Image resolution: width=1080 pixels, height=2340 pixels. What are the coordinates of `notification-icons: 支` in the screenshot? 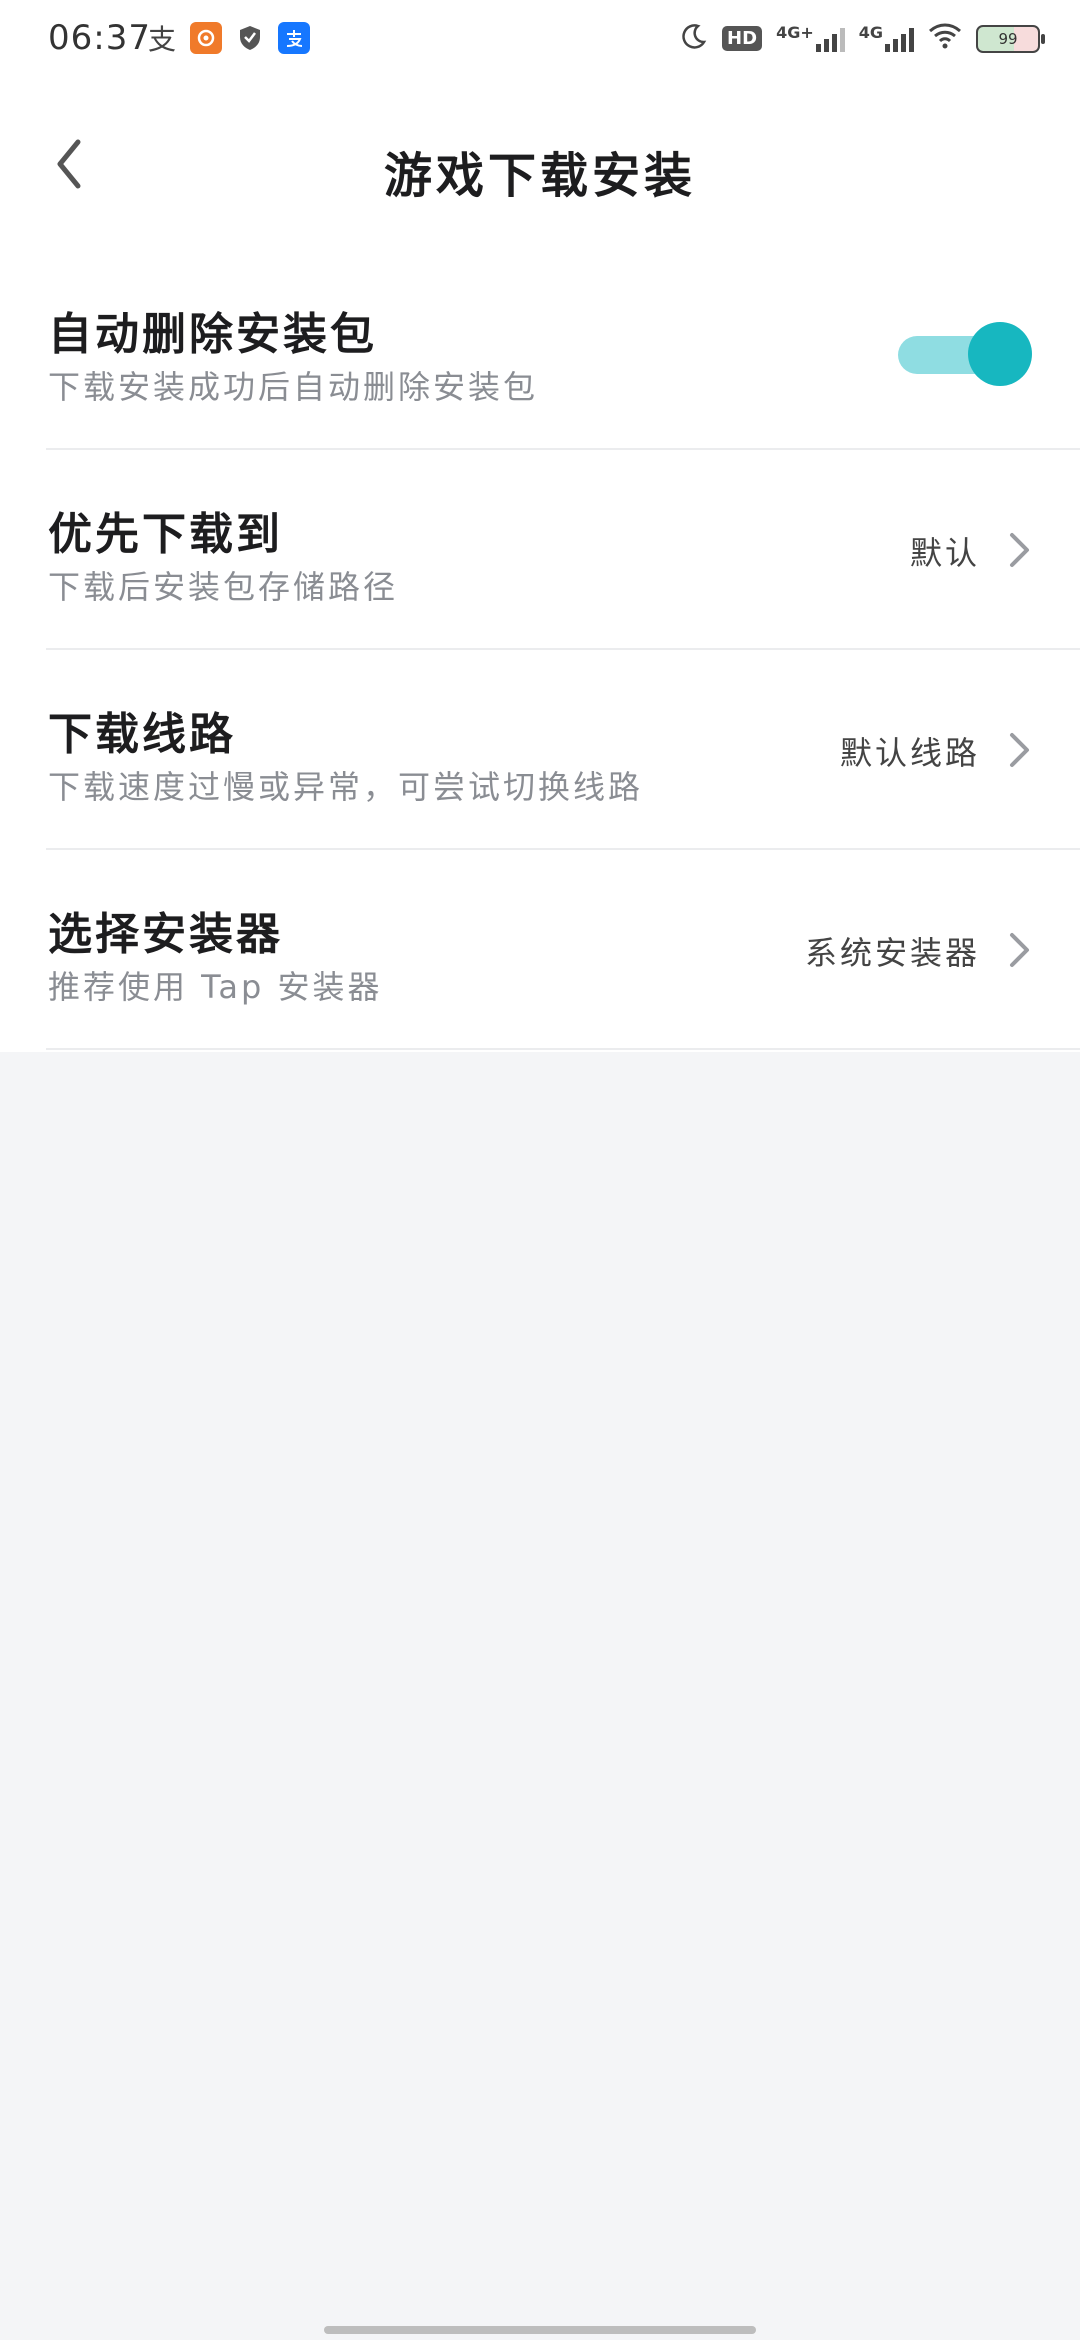 It's located at (228, 39).